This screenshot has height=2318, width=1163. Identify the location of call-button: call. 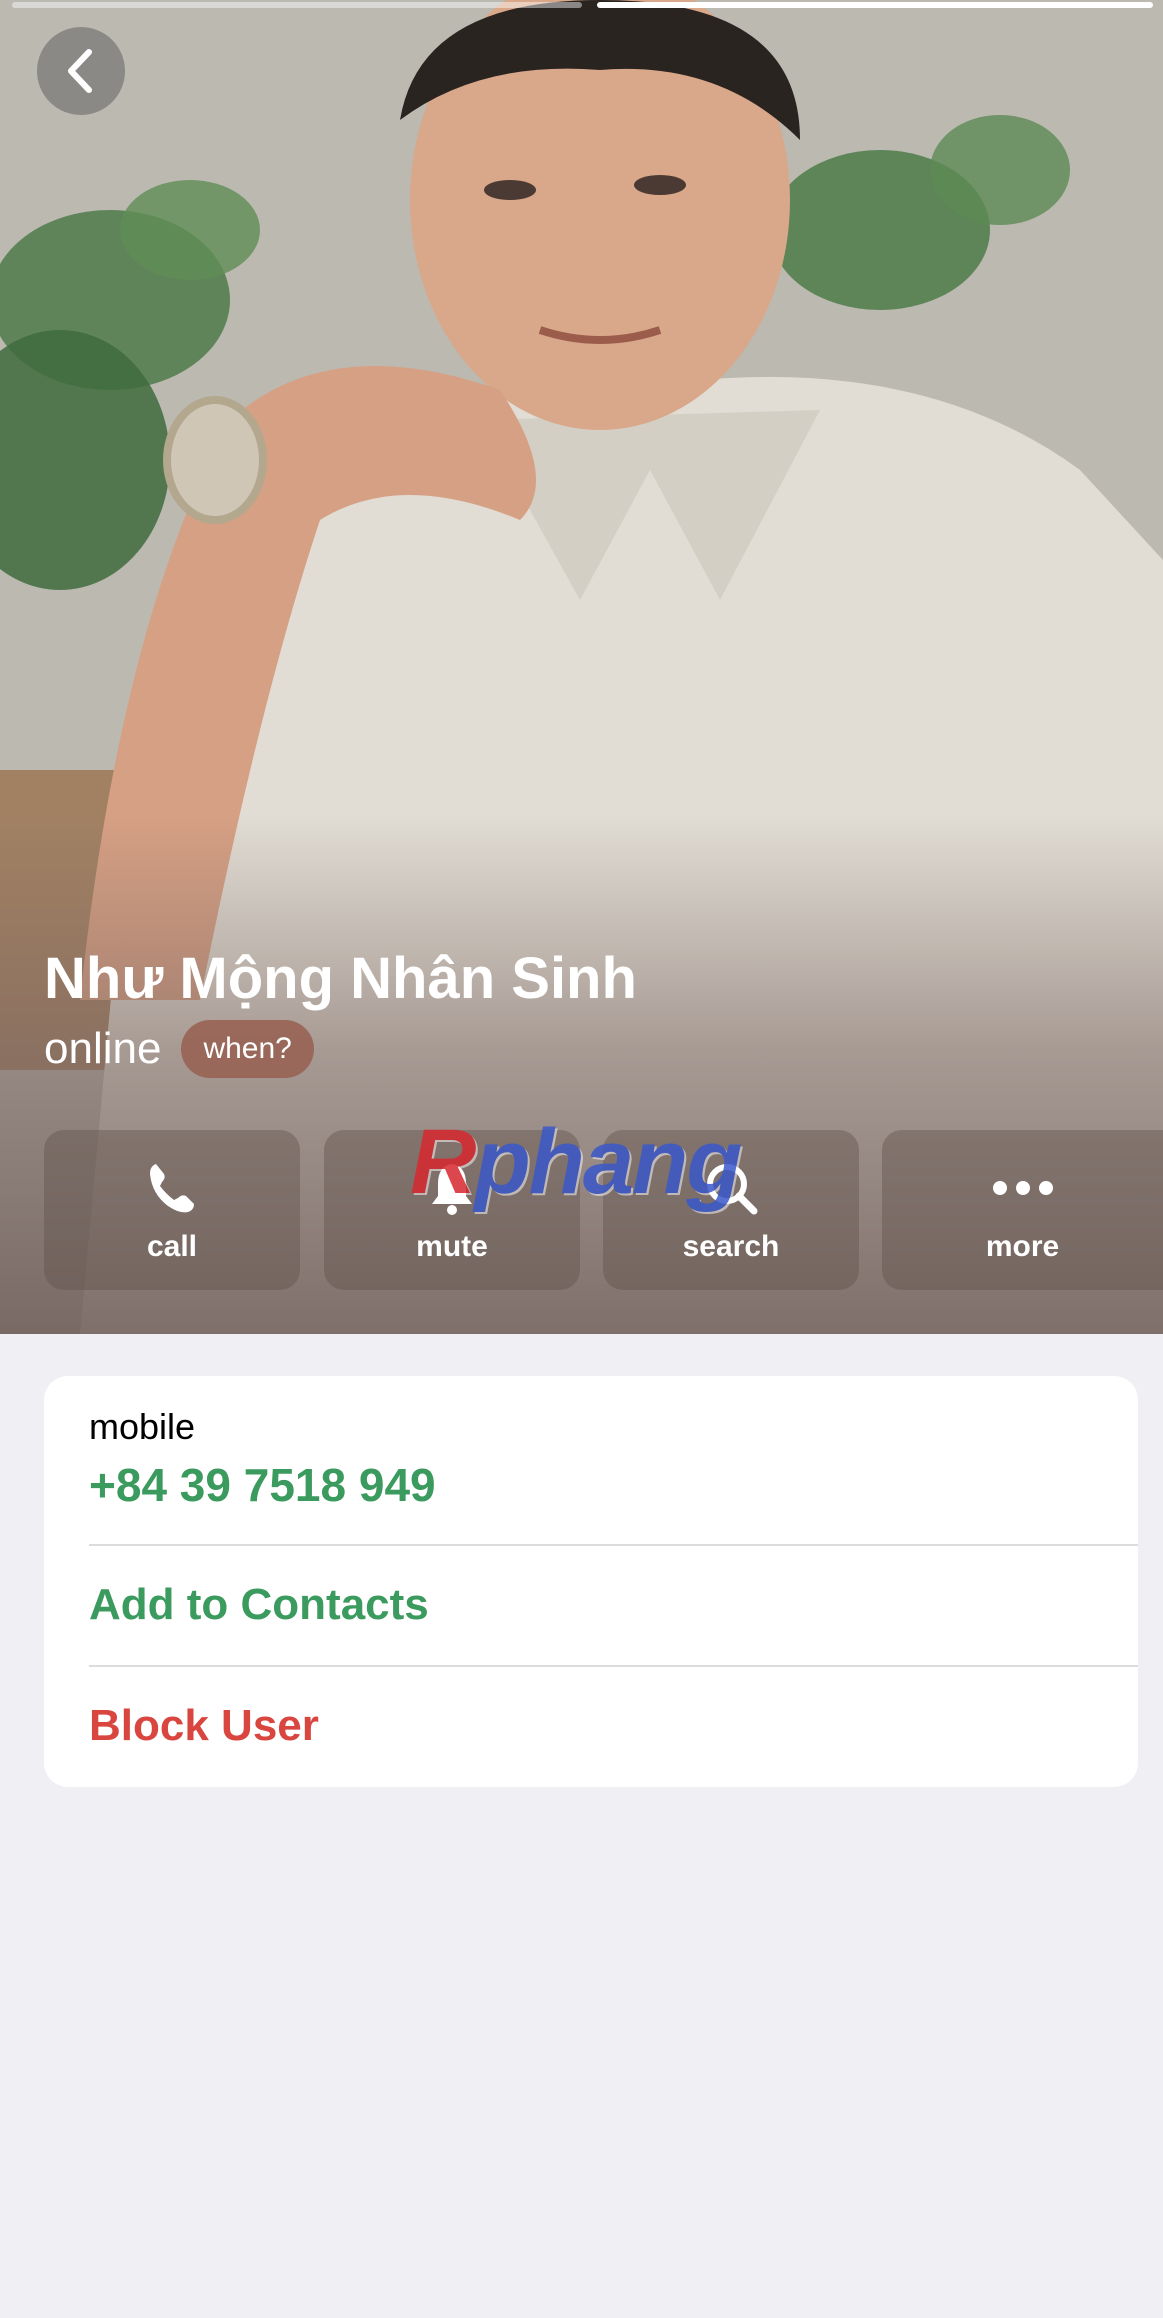
(172, 1210).